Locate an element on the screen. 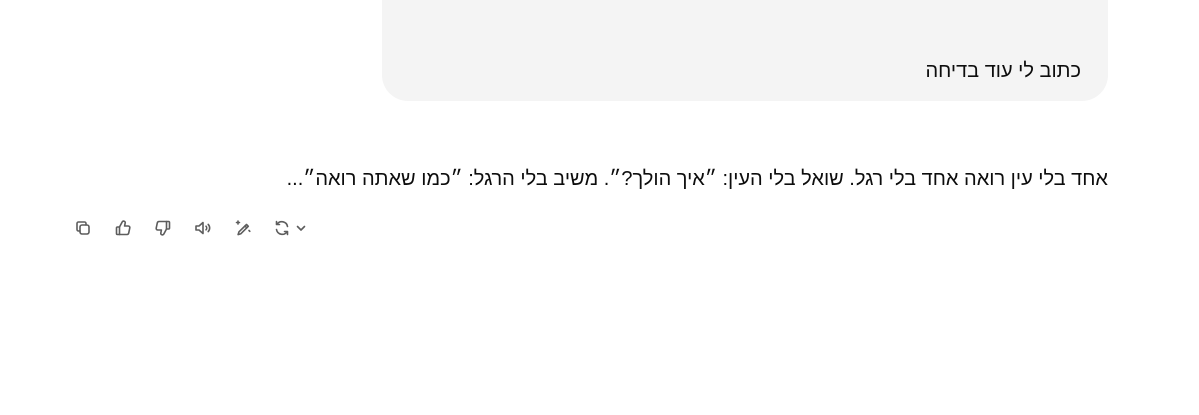  speaker-icon is located at coordinates (203, 228).